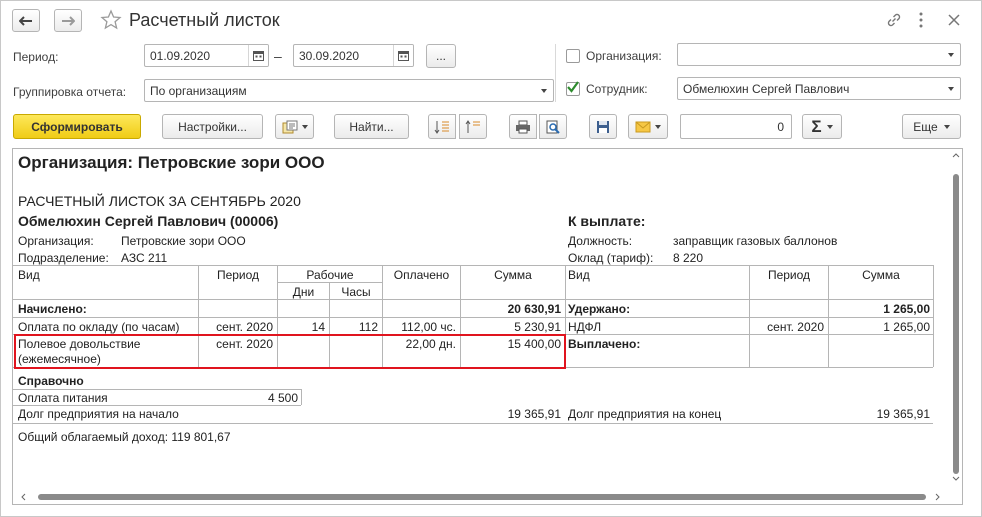 Image resolution: width=982 pixels, height=517 pixels. What do you see at coordinates (111, 20) in the screenshot?
I see `star-icon` at bounding box center [111, 20].